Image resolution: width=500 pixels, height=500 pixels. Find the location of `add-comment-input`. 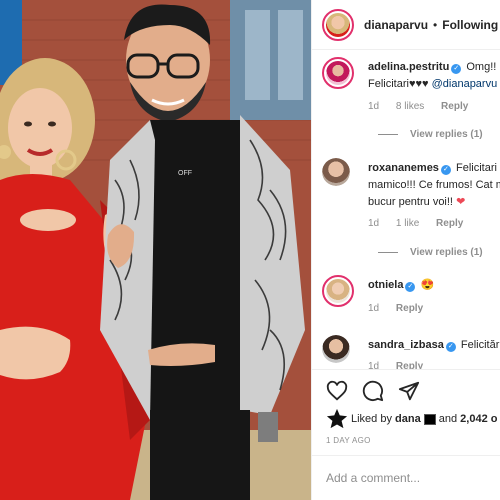

add-comment-input is located at coordinates (408, 478).